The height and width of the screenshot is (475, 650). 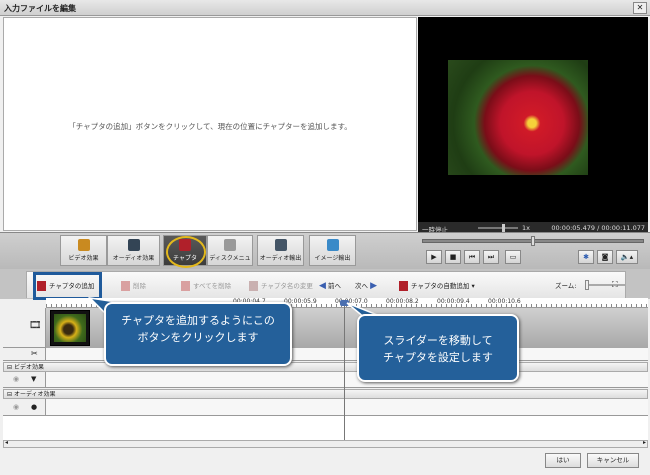 I want to click on slider-callout: スライダーを移動して チャプタを設定します, so click(x=438, y=348).